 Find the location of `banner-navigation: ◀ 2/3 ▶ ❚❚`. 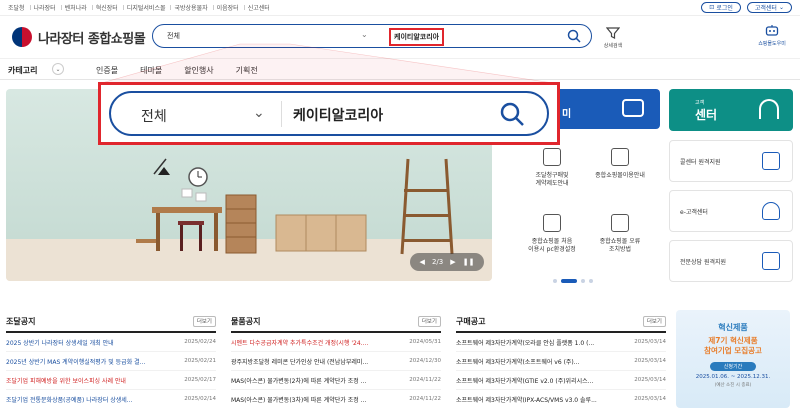

banner-navigation: ◀ 2/3 ▶ ❚❚ is located at coordinates (447, 262).